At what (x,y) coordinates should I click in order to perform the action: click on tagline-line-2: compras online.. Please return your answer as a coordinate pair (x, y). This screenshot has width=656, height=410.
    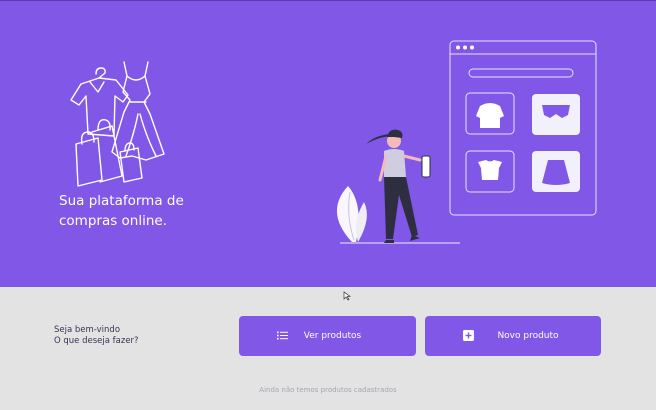
    Looking at the image, I should click on (113, 221).